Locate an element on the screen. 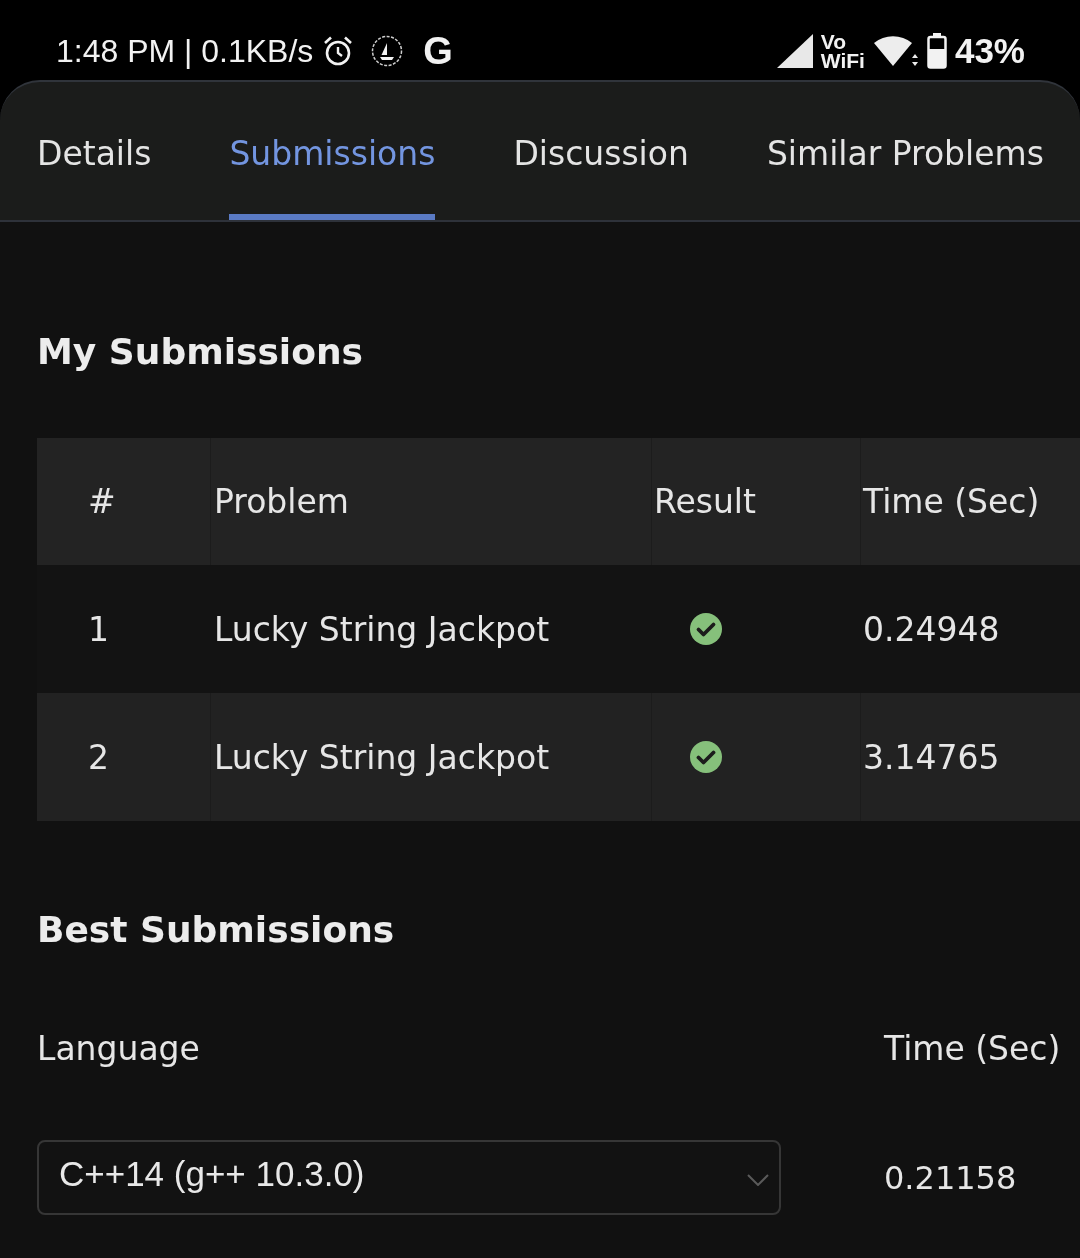 Image resolution: width=1080 pixels, height=1258 pixels. field-label: Language is located at coordinates (118, 1049).